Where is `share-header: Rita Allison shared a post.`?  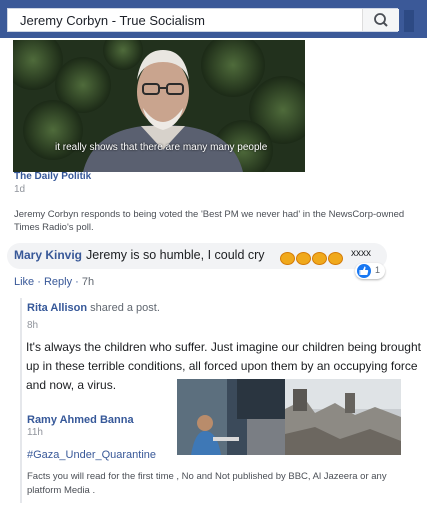
share-header: Rita Allison shared a post. is located at coordinates (93, 308).